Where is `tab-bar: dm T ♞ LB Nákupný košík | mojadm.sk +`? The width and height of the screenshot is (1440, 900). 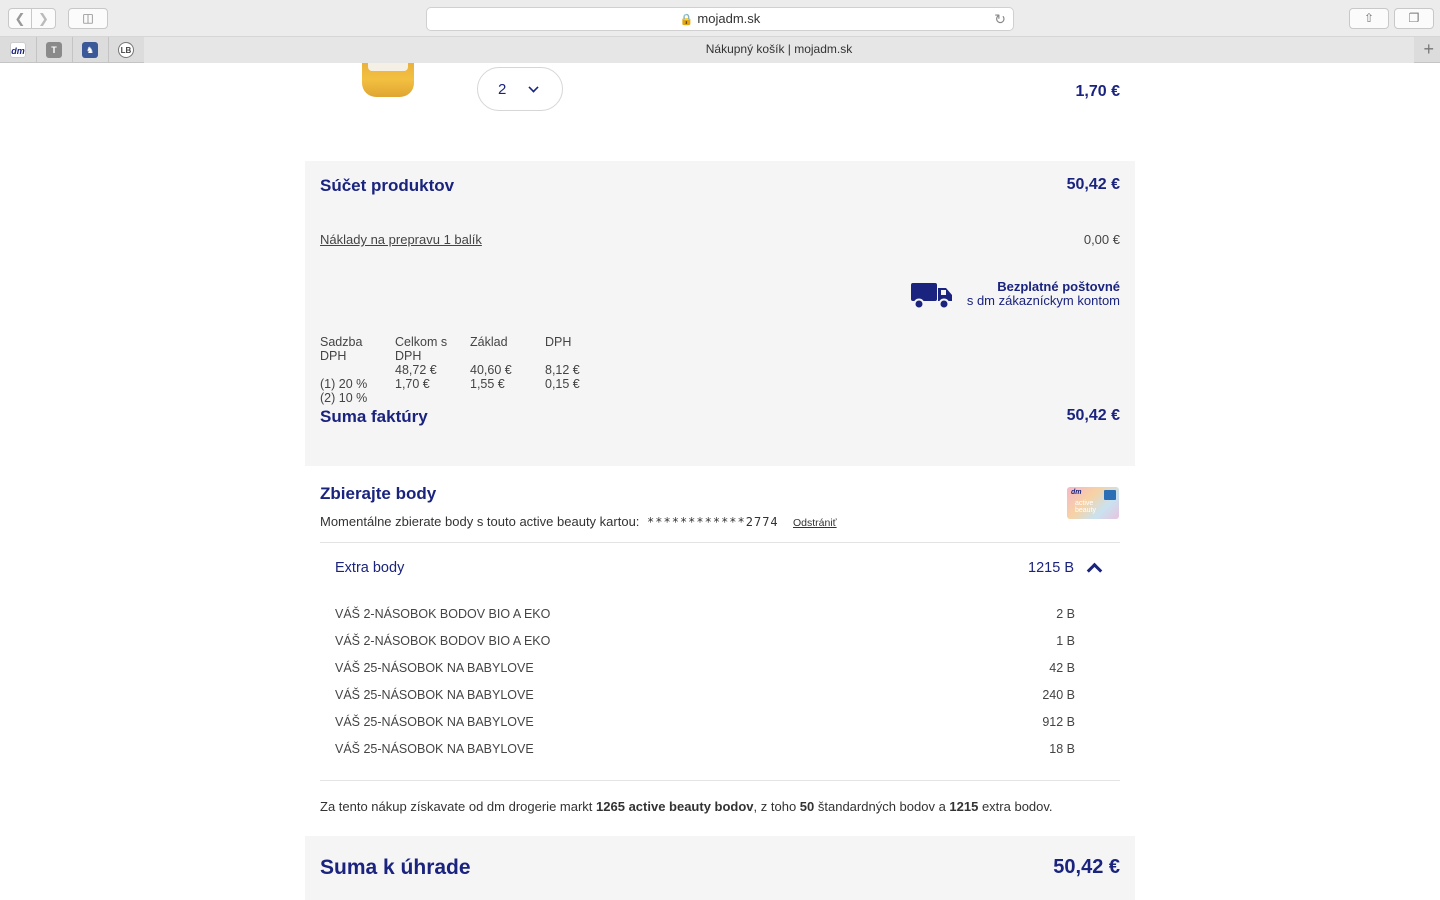
tab-bar: dm T ♞ LB Nákupný košík | mojadm.sk + is located at coordinates (720, 50).